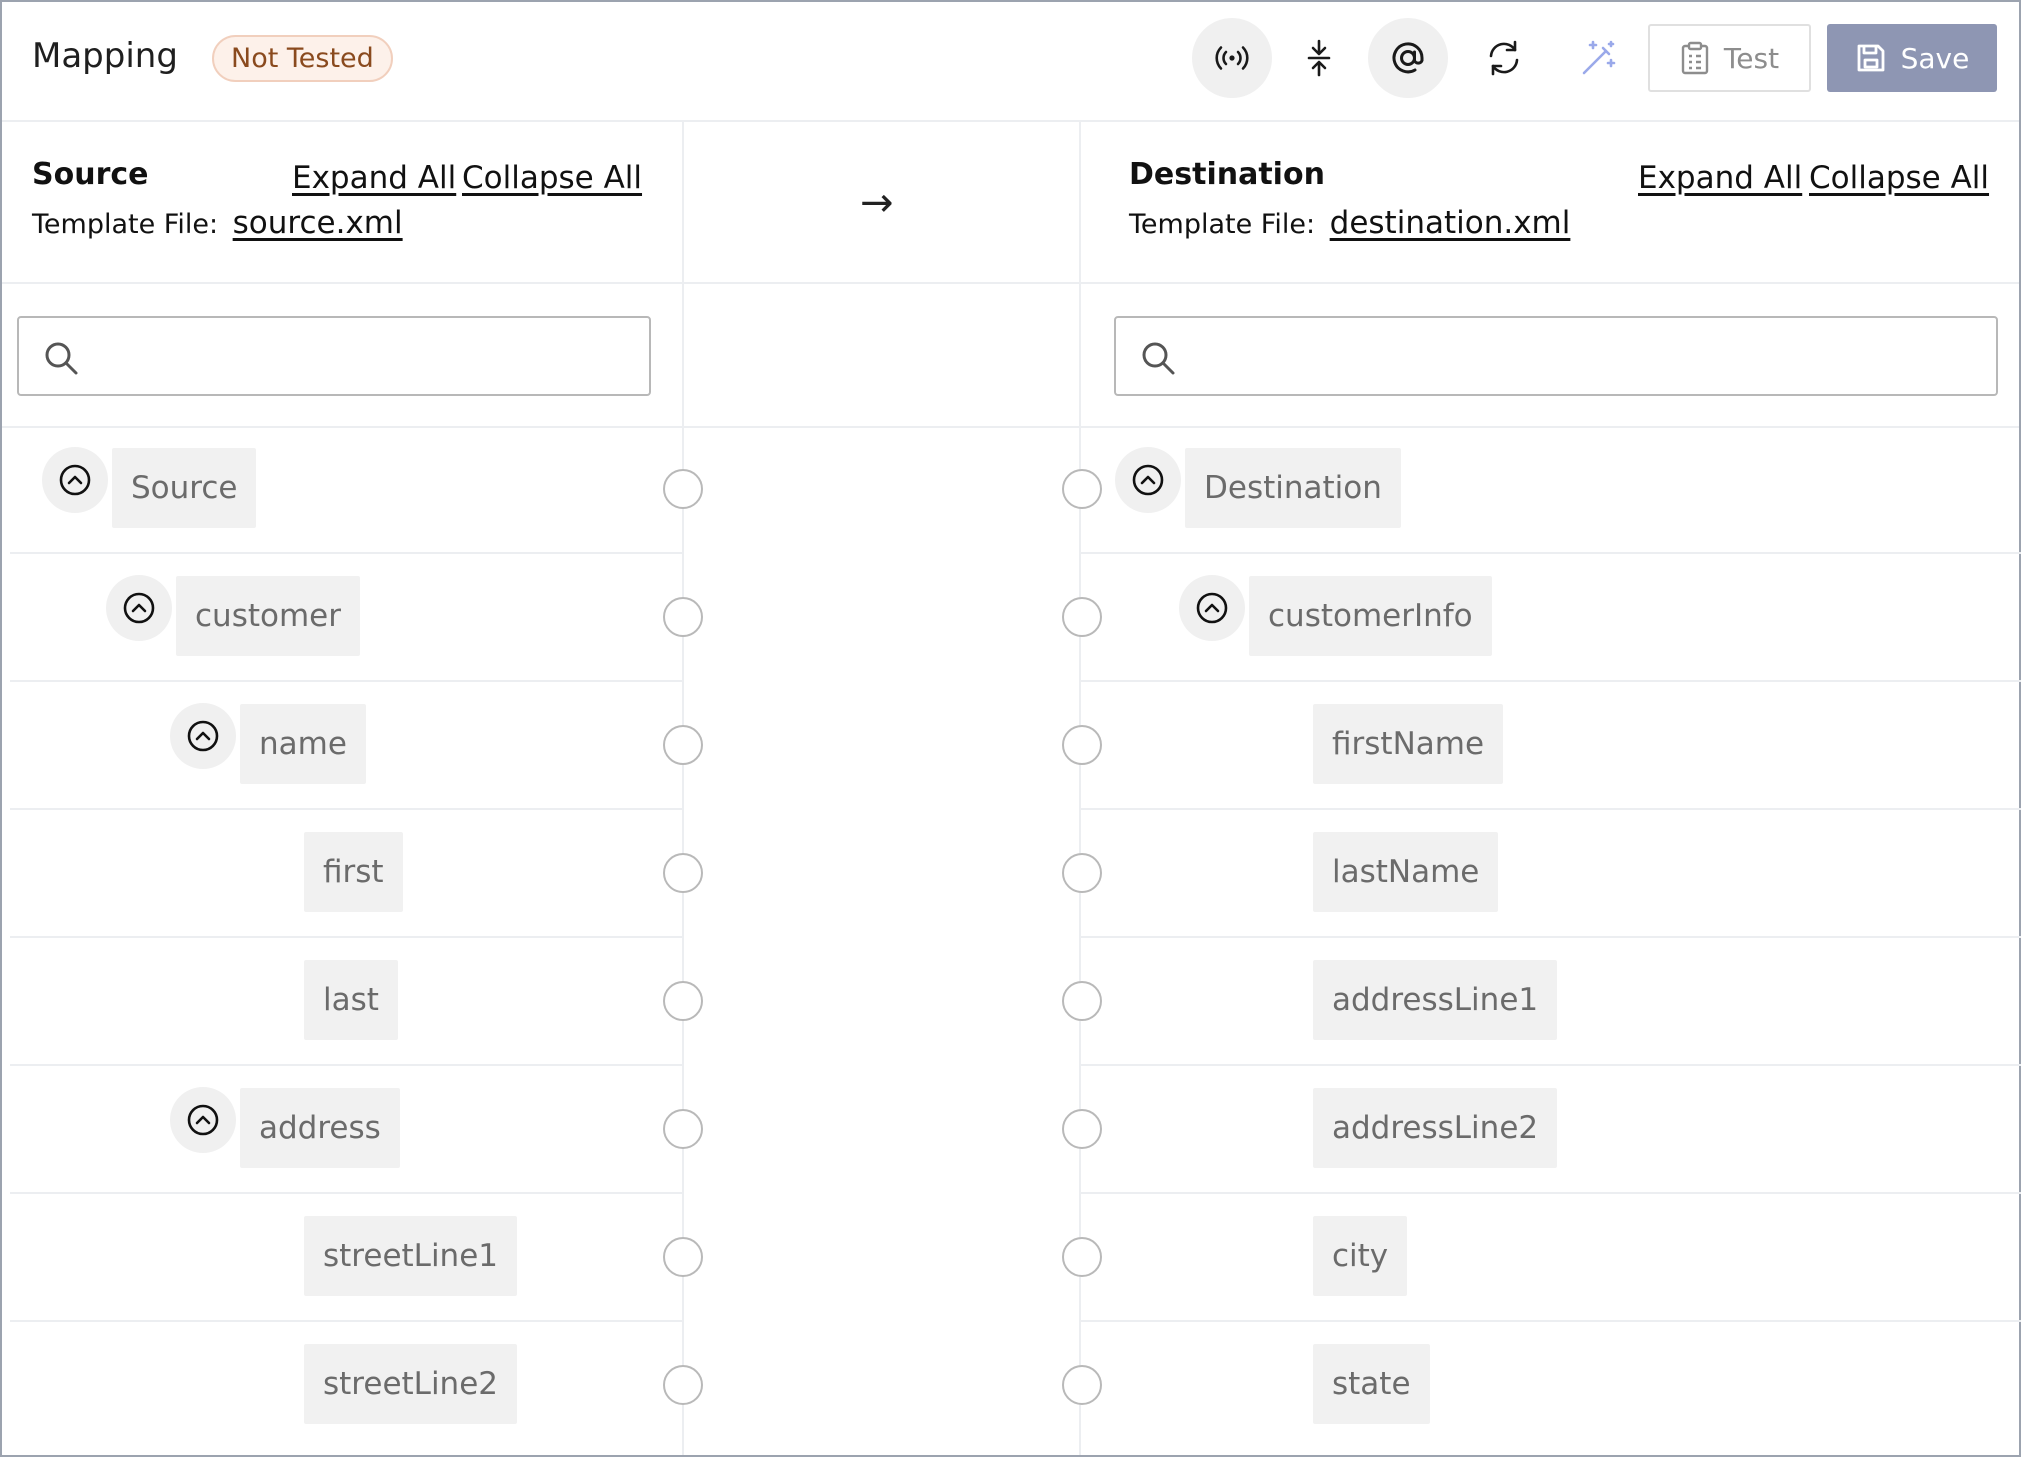 This screenshot has width=2021, height=1457. What do you see at coordinates (877, 203) in the screenshot?
I see `mapping-arrow: →` at bounding box center [877, 203].